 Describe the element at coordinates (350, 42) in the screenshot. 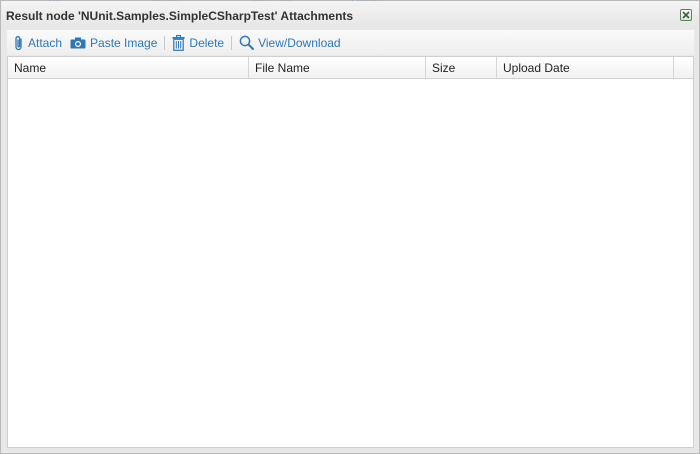

I see `toolbar: Attach Paste Image Delete View/Download` at that location.